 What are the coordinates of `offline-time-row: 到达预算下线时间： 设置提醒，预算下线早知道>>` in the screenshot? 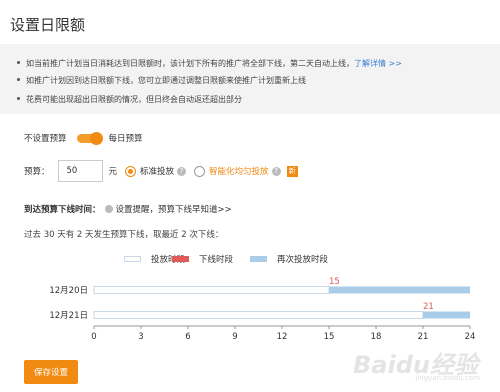 It's located at (128, 209).